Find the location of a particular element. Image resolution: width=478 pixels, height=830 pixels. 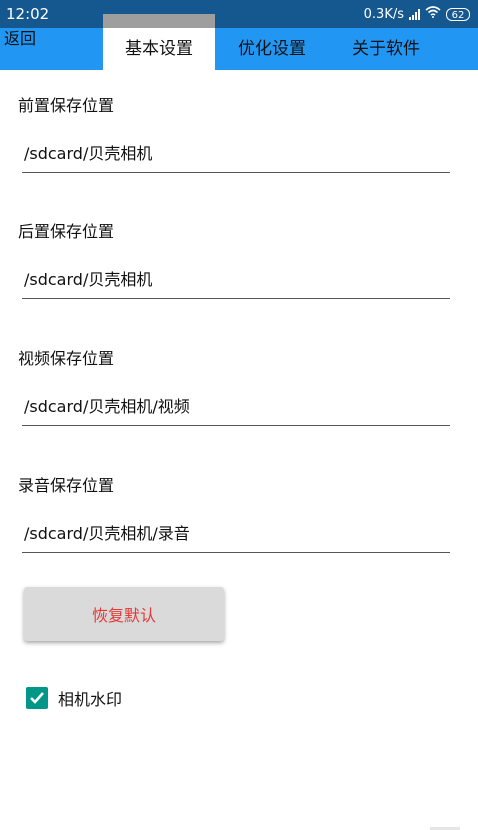

back-button: 返回 is located at coordinates (20, 37).